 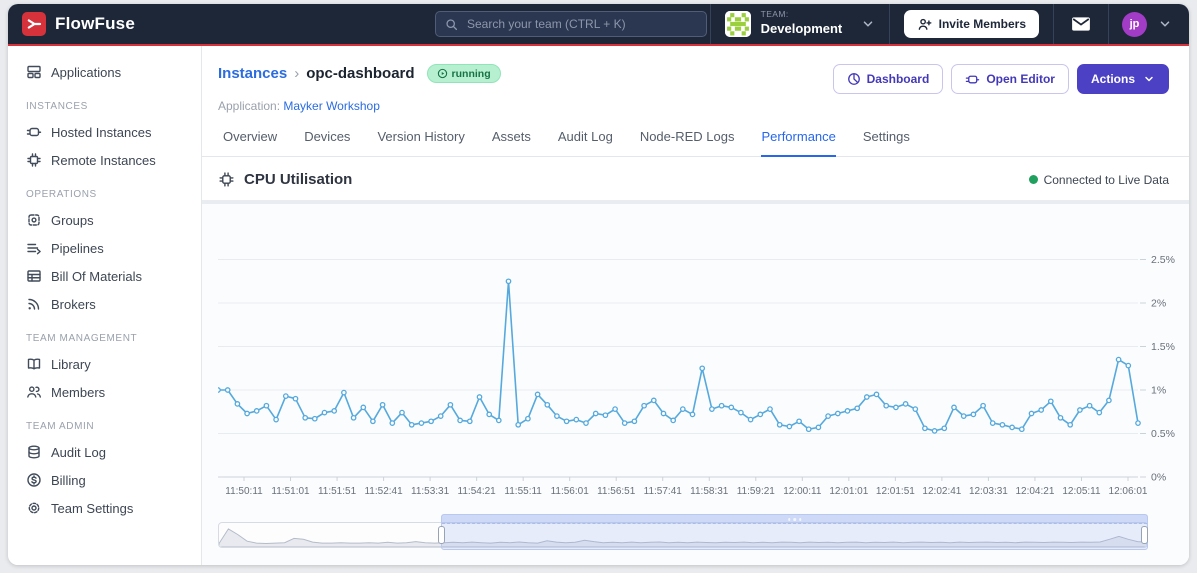 I want to click on application-label: Application:, so click(x=249, y=106).